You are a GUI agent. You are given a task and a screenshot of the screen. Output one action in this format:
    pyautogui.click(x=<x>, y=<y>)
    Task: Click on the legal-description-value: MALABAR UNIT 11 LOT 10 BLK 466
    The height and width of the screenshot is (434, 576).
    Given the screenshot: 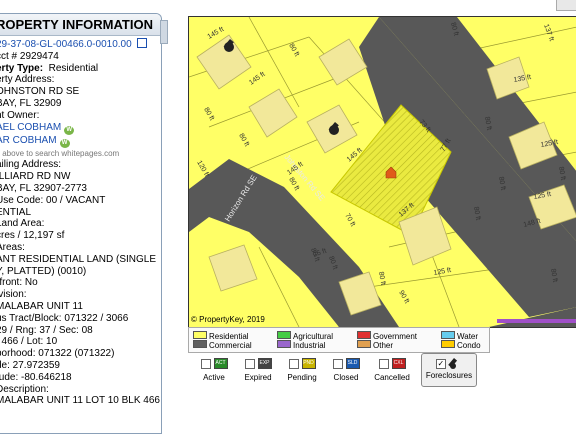 What is the action you would take?
    pyautogui.click(x=80, y=401)
    